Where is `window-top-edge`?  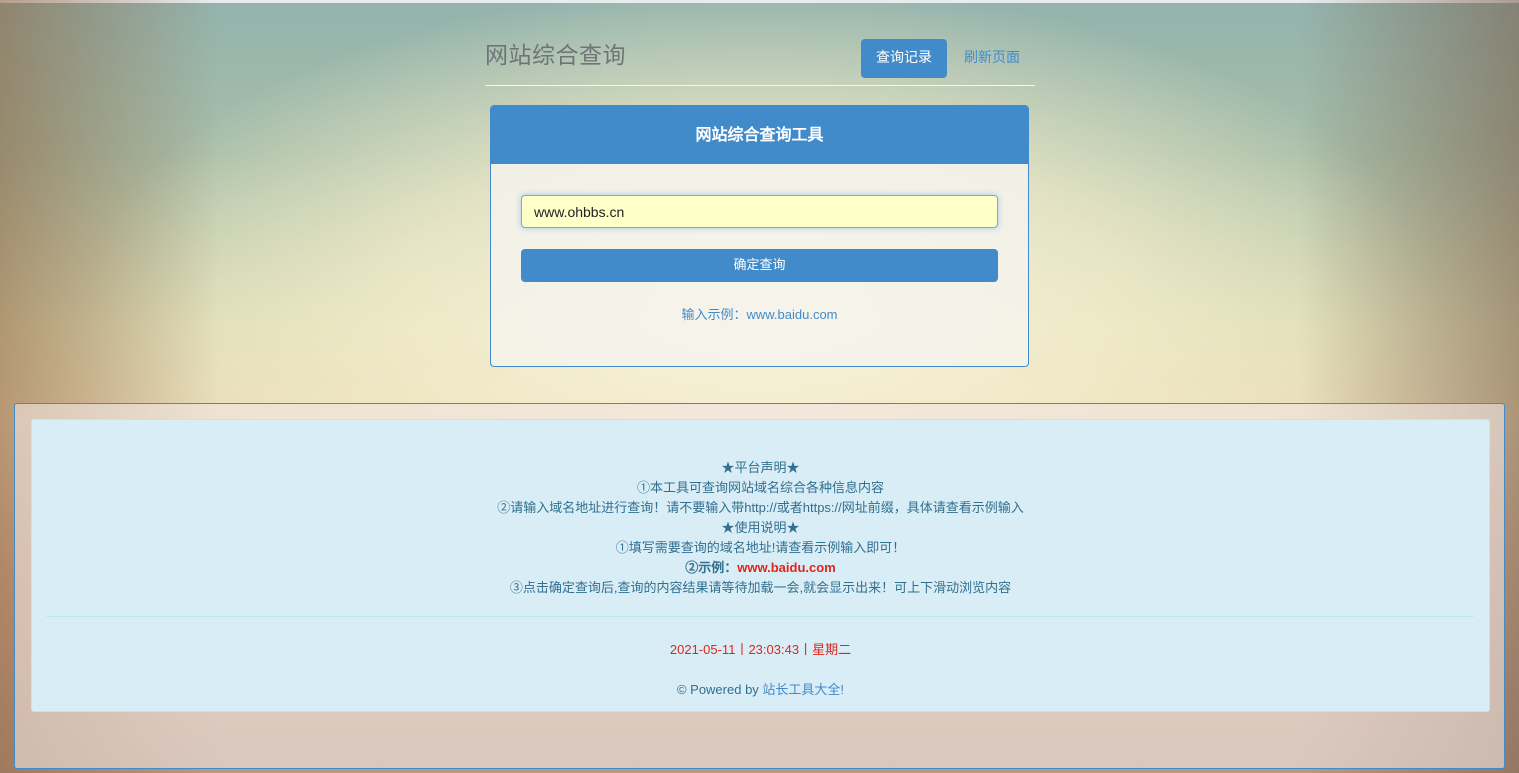
window-top-edge is located at coordinates (759, 1).